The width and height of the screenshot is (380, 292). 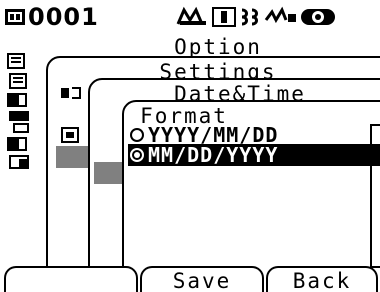 What do you see at coordinates (137, 155) in the screenshot?
I see `radio-selected-icon` at bounding box center [137, 155].